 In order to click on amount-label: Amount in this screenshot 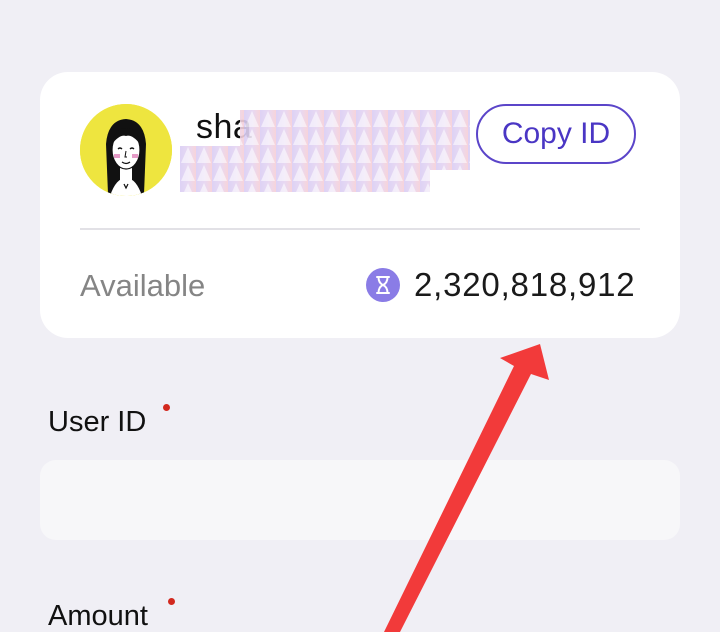, I will do `click(98, 616)`.